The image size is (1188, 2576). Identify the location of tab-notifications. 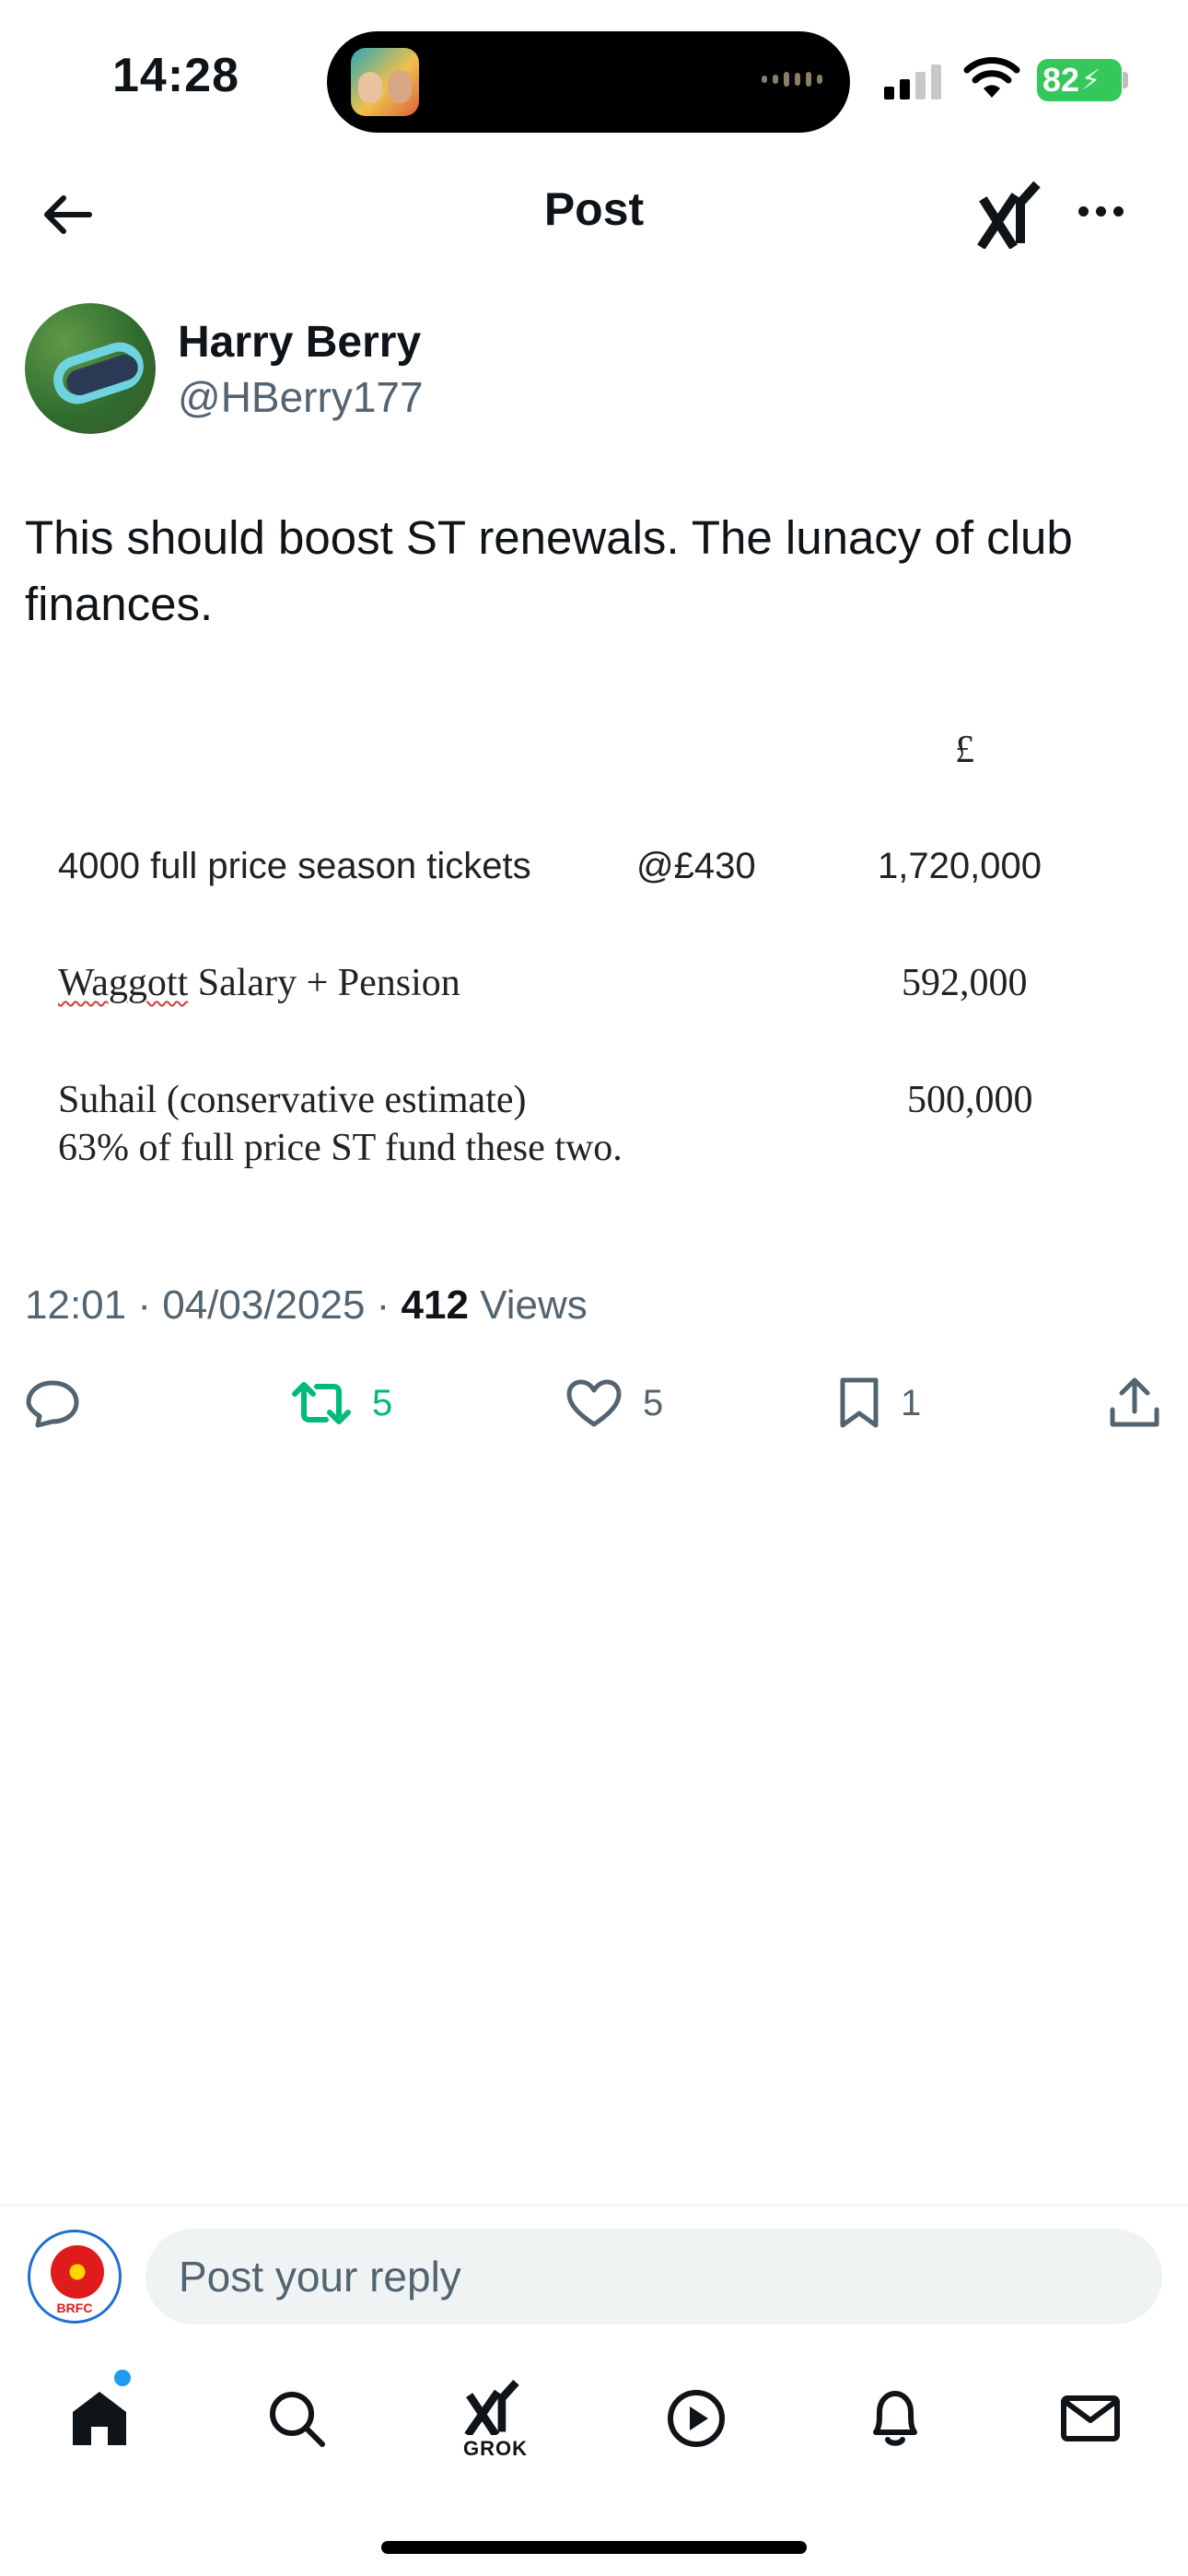
(895, 2418).